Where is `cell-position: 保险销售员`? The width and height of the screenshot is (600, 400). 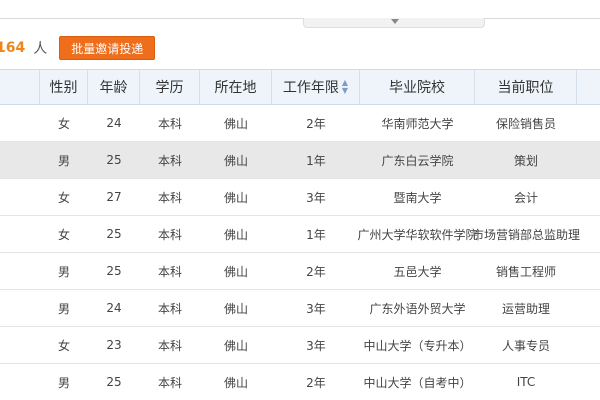 cell-position: 保险销售员 is located at coordinates (525, 123).